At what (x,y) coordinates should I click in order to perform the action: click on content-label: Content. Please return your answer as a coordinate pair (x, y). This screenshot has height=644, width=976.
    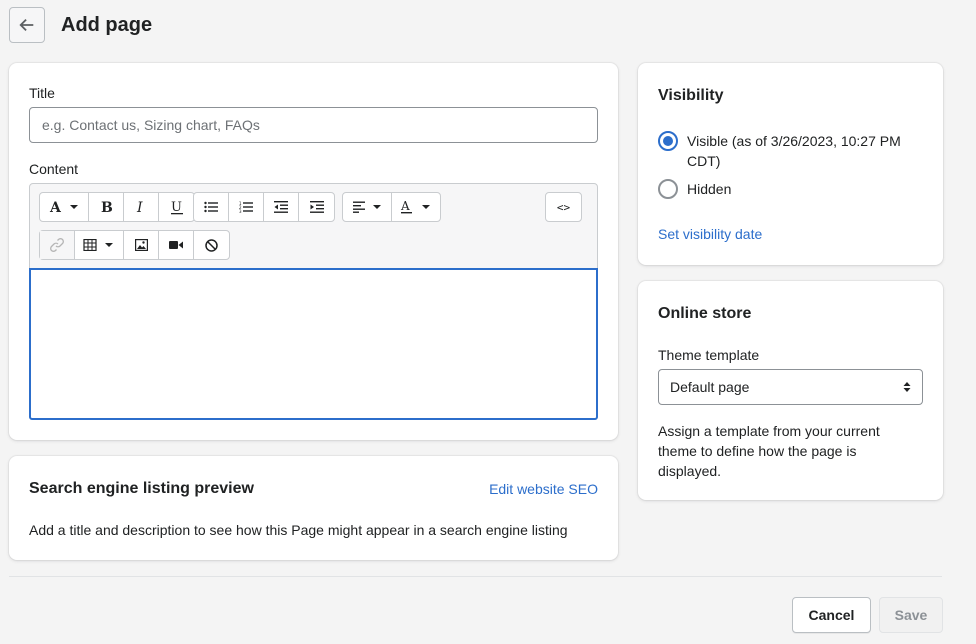
    Looking at the image, I should click on (54, 169).